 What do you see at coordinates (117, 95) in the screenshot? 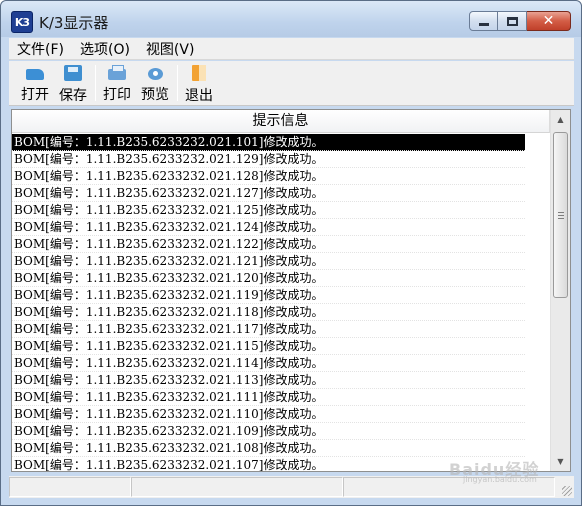
I see `print-label: 打印` at bounding box center [117, 95].